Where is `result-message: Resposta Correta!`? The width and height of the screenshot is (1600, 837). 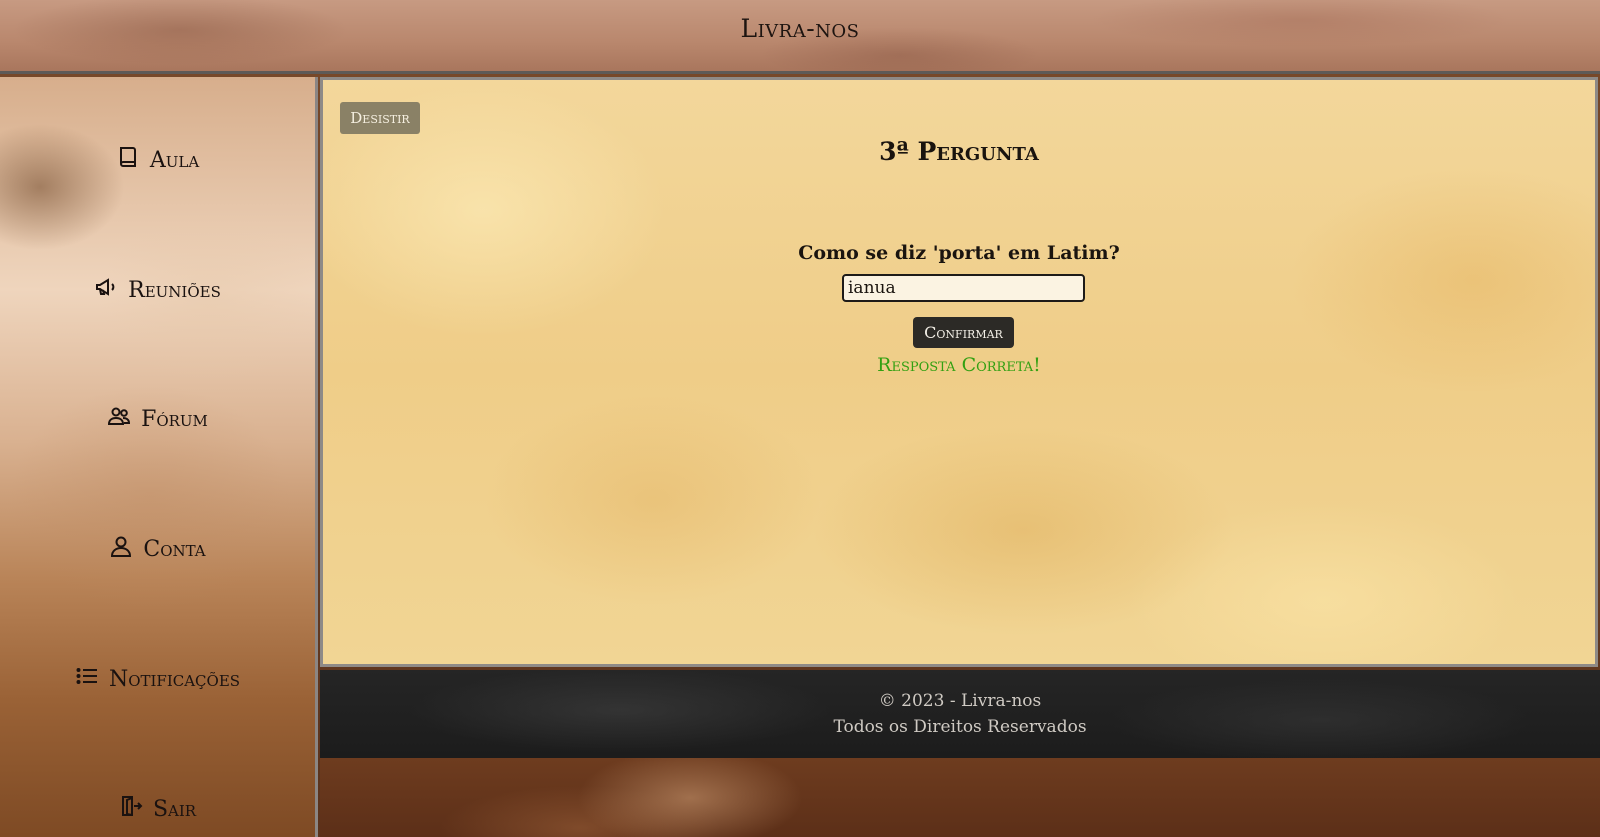
result-message: Resposta Correta! is located at coordinates (959, 365).